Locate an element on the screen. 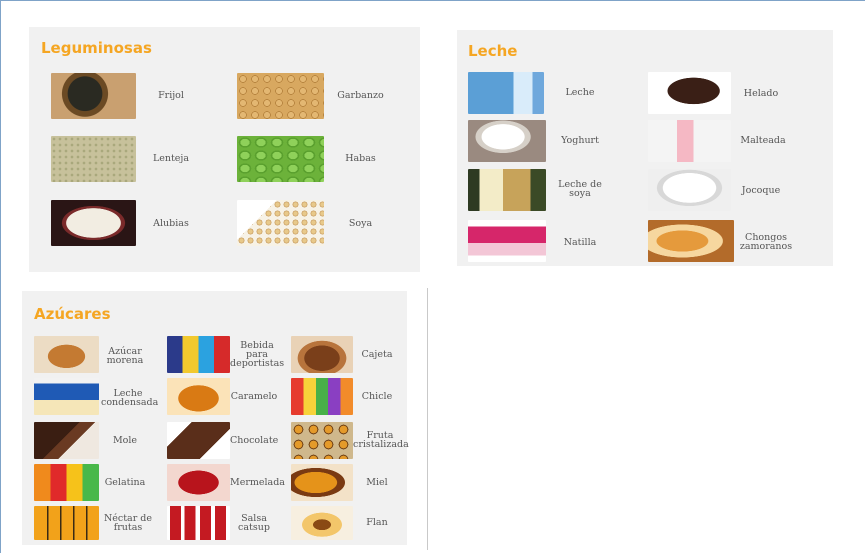 Image resolution: width=867 pixels, height=555 pixels. item-label: Jocoque is located at coordinates (761, 190).